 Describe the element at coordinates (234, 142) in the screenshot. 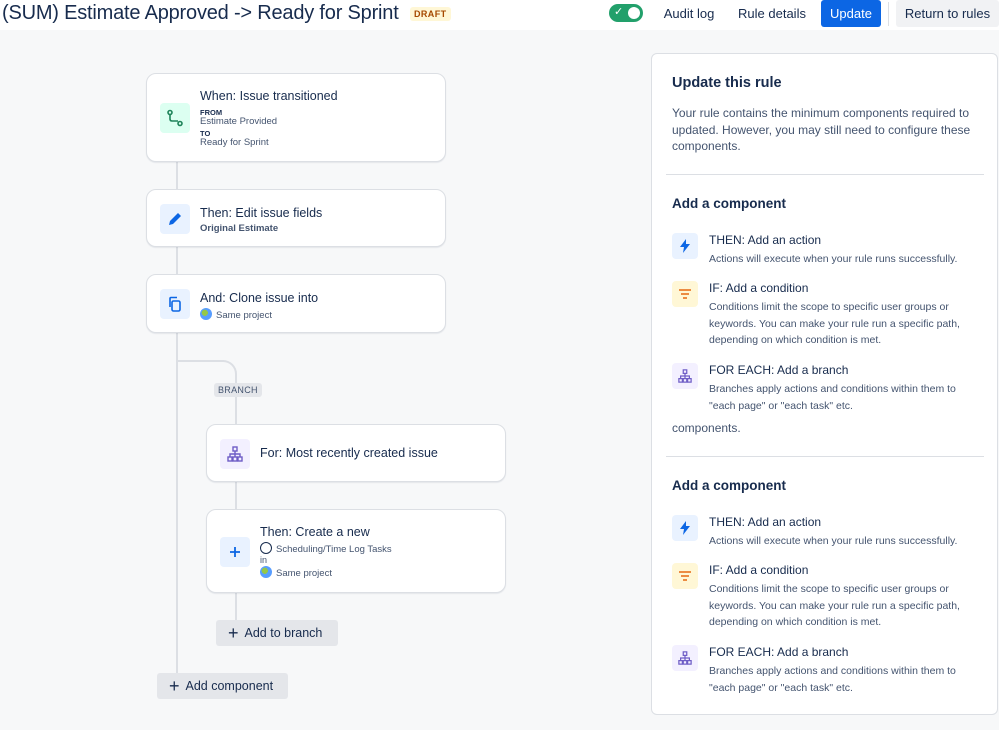

I see `trigger-to-value: Ready for Sprint` at that location.